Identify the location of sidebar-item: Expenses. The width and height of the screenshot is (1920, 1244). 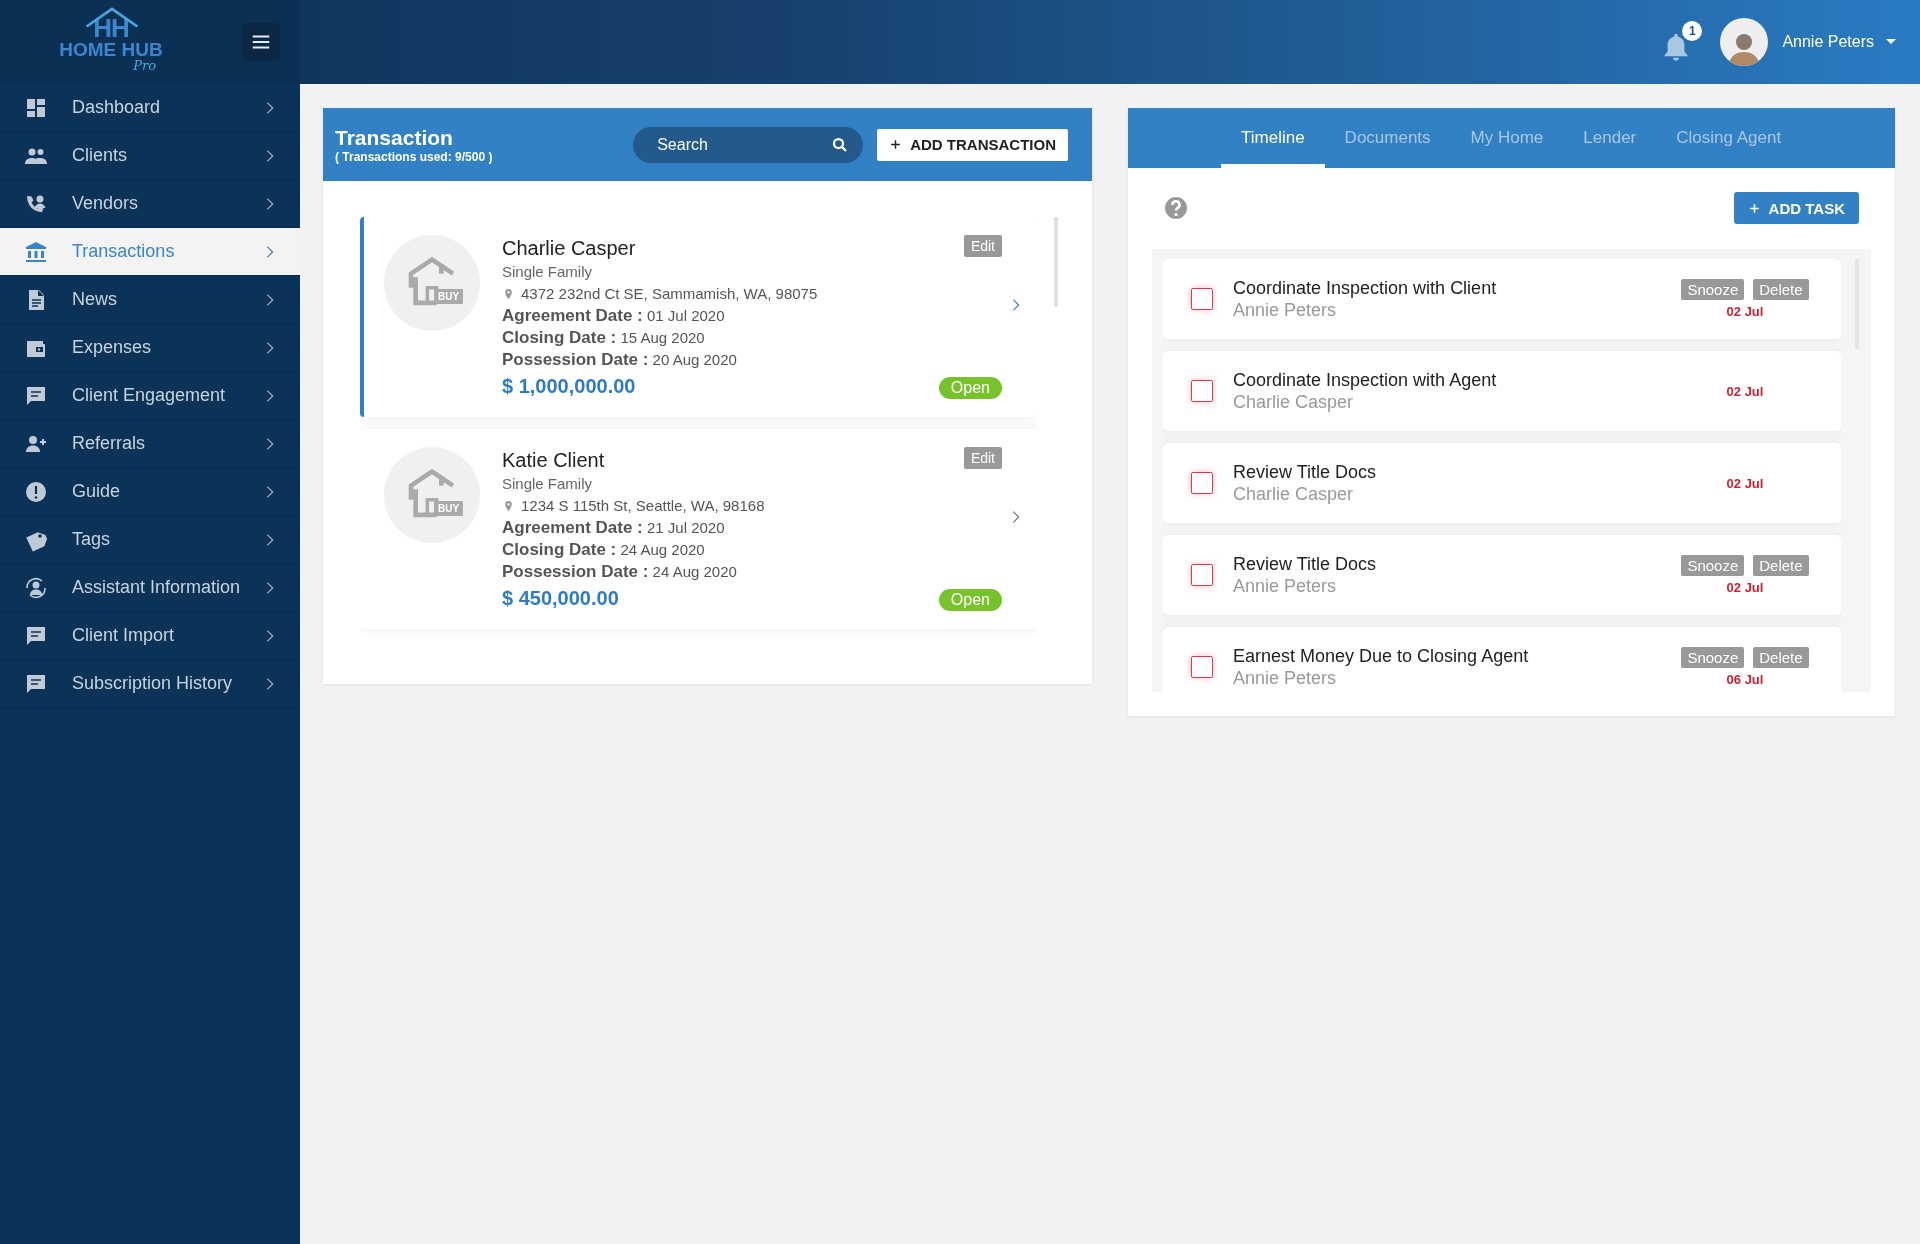
(150, 348).